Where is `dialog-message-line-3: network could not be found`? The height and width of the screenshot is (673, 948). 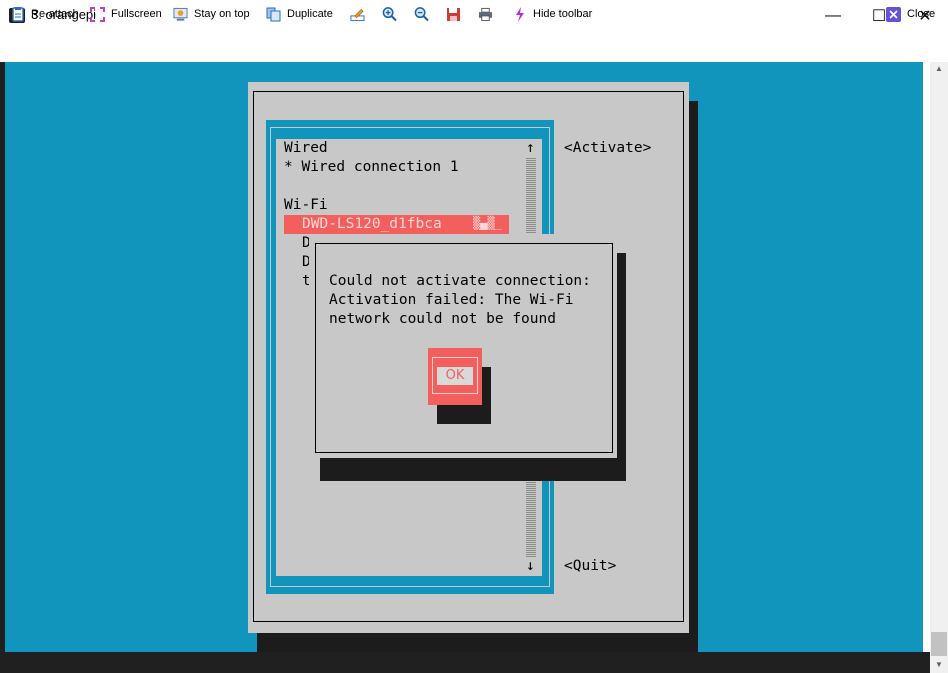
dialog-message-line-3: network could not be found is located at coordinates (442, 319).